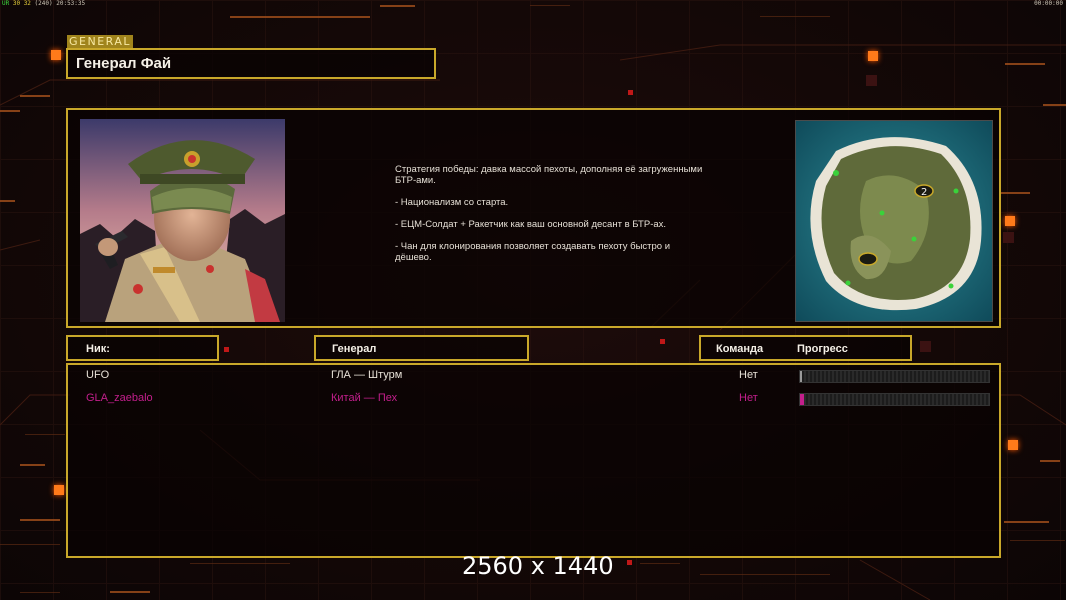 This screenshot has height=600, width=1066. I want to click on general-tag: GENERAL, so click(100, 41).